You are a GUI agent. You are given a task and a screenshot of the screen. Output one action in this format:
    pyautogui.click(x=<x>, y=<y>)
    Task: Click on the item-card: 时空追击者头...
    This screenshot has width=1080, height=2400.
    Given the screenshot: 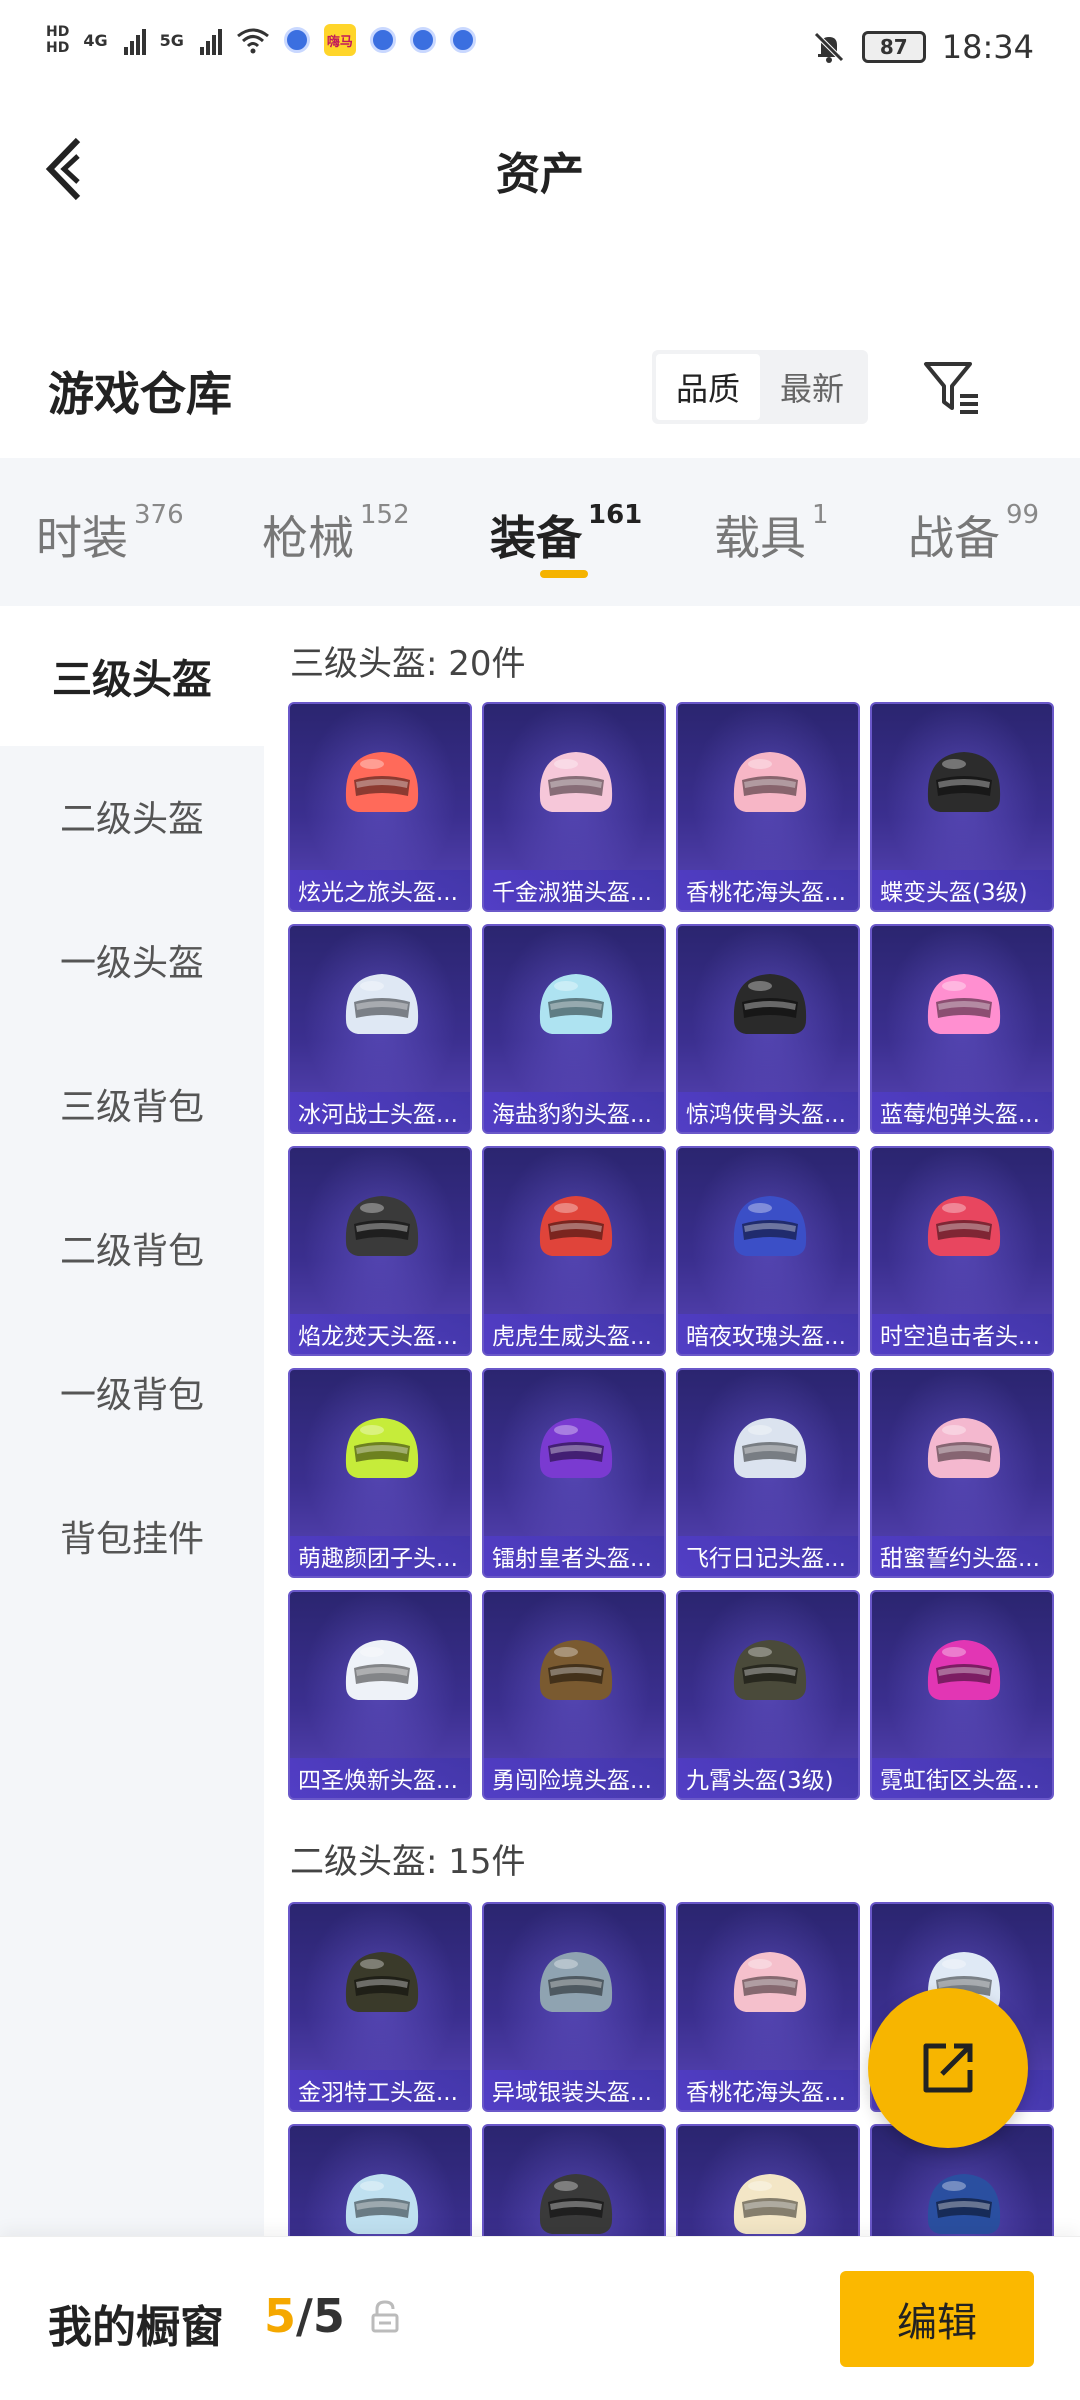 What is the action you would take?
    pyautogui.click(x=962, y=1251)
    